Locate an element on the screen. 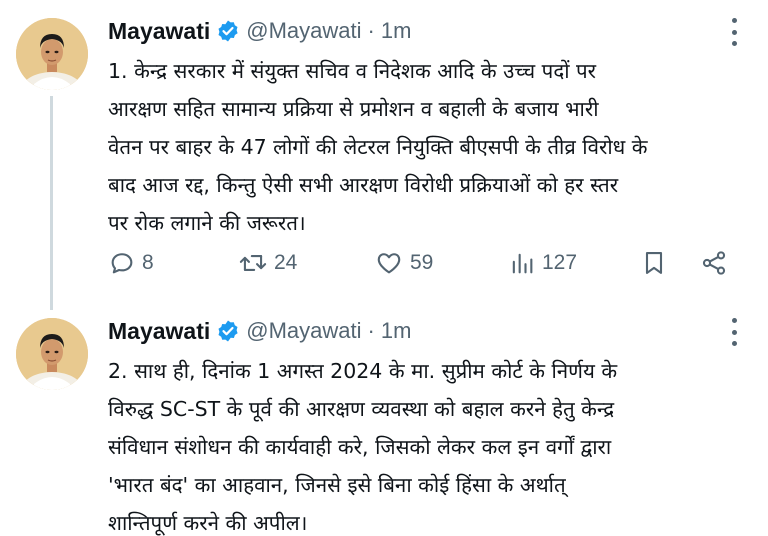 The image size is (768, 536). retweet-icon is located at coordinates (253, 263).